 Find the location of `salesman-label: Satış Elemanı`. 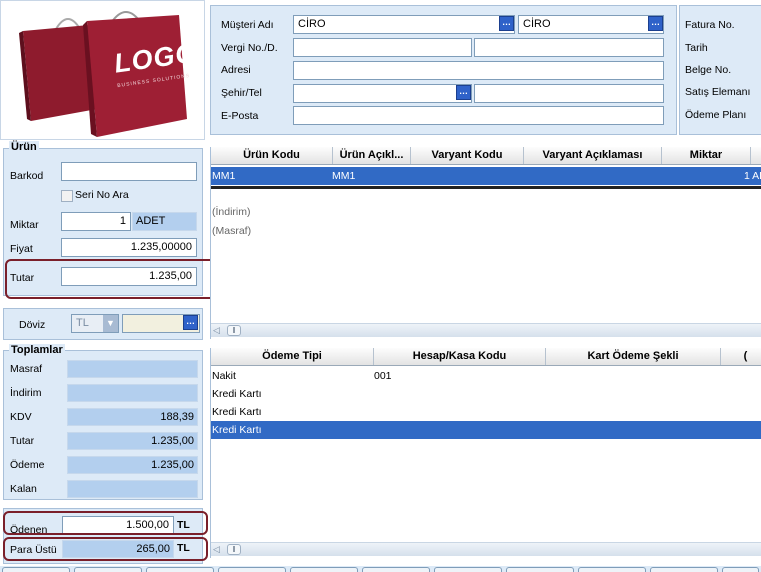

salesman-label: Satış Elemanı is located at coordinates (718, 92).